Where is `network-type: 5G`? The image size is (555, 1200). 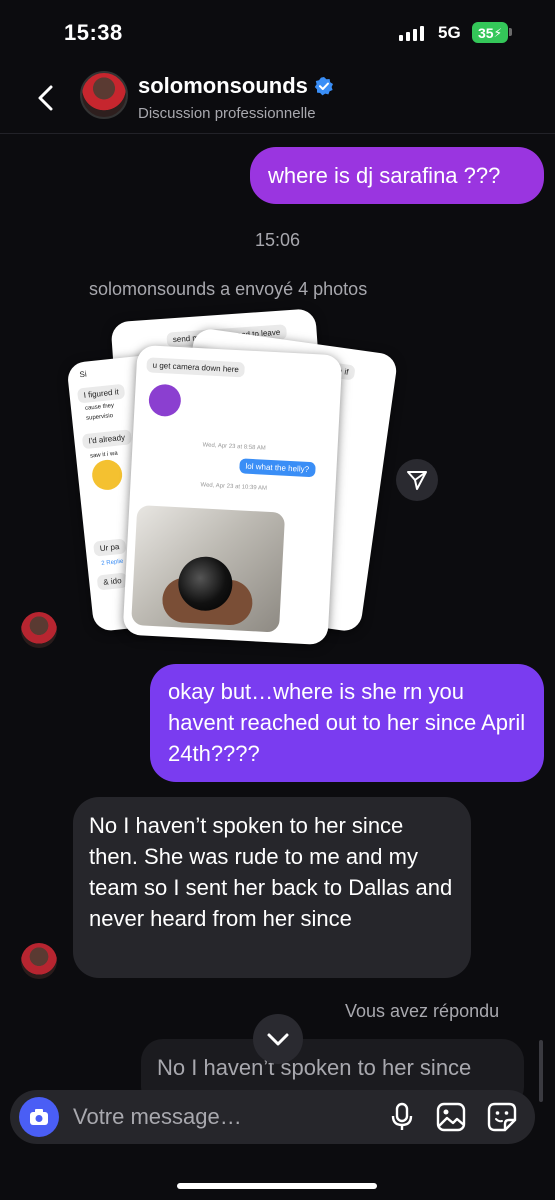 network-type: 5G is located at coordinates (449, 32).